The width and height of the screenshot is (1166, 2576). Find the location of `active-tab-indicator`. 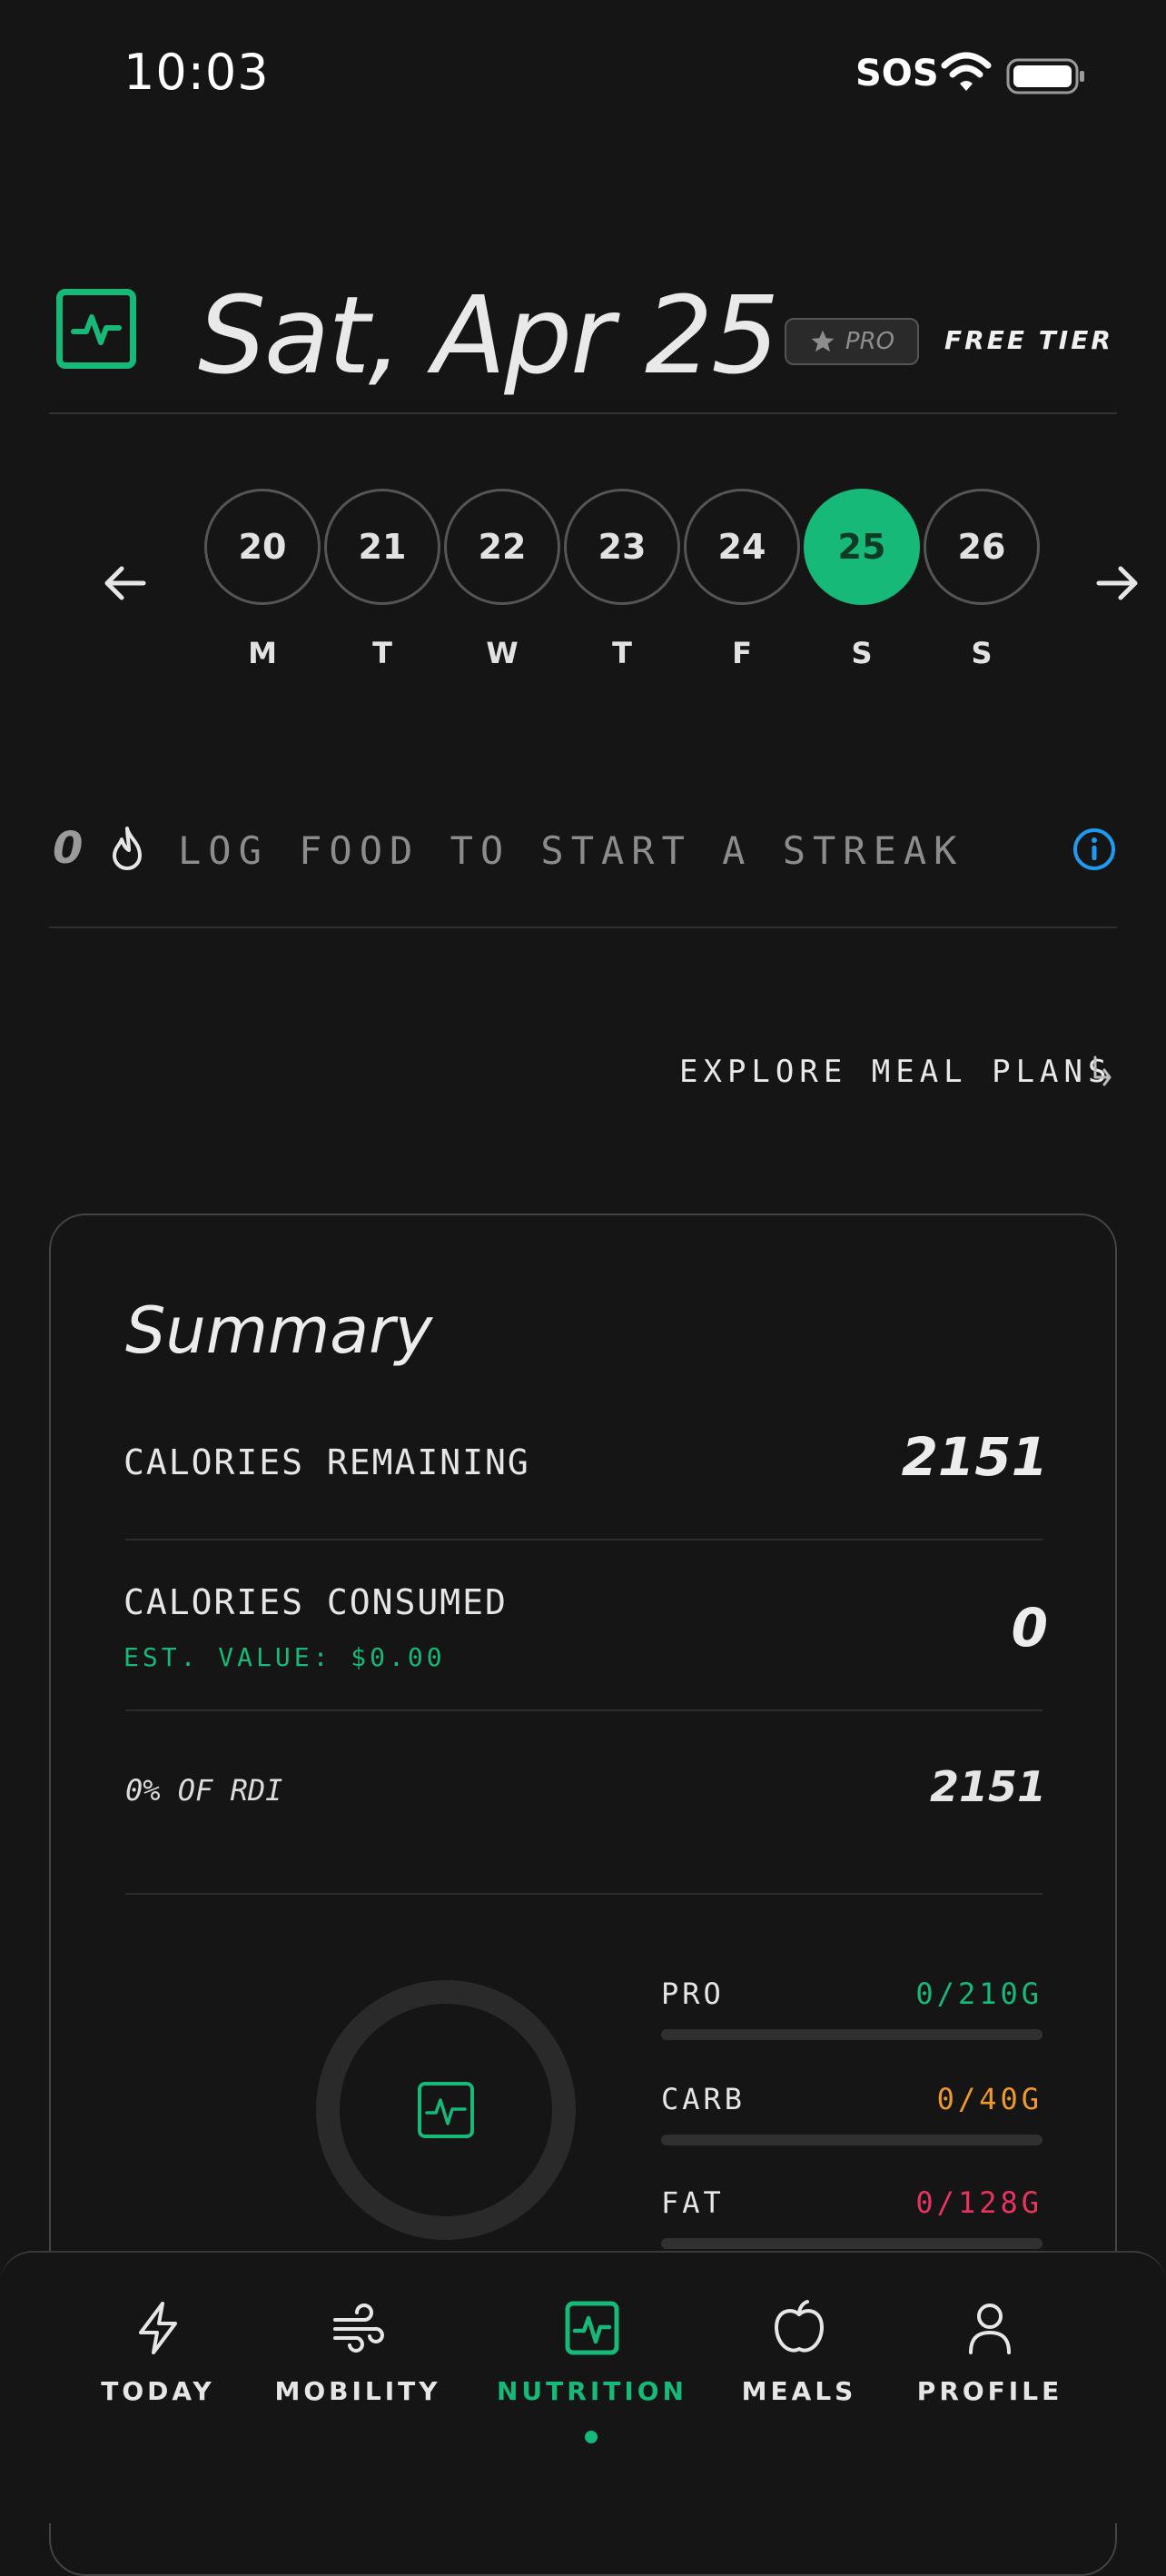

active-tab-indicator is located at coordinates (591, 2437).